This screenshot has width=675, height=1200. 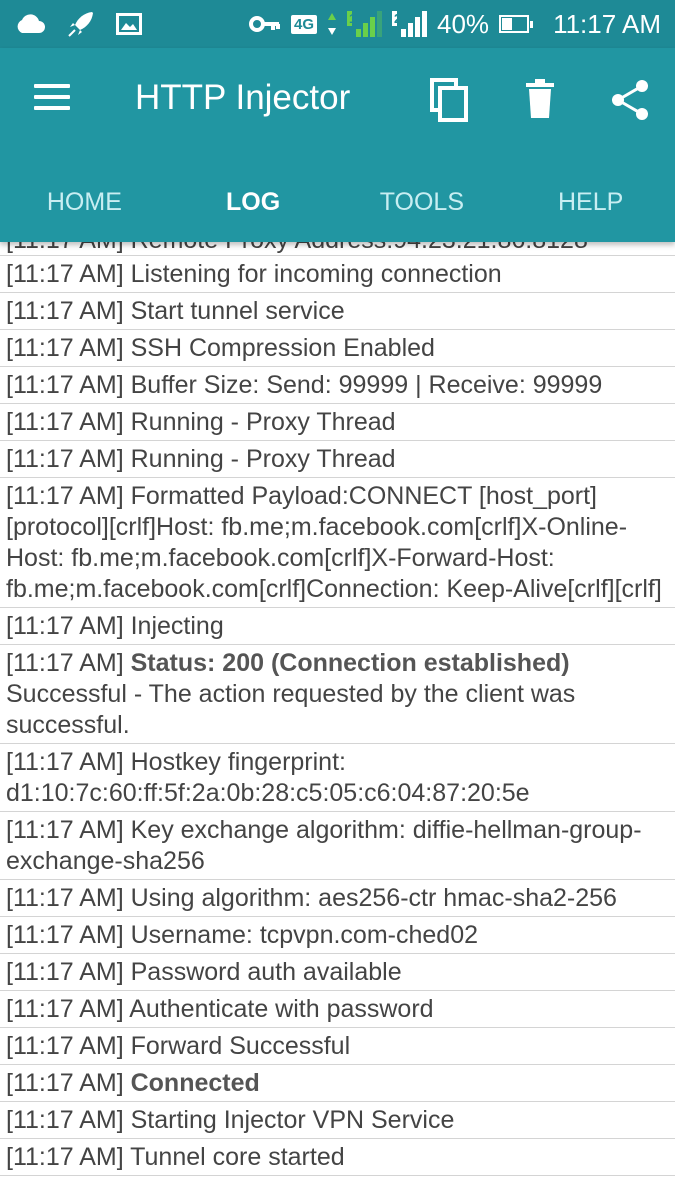 I want to click on system-icons: 4G 1 2 40% 11:17 AM, so click(x=455, y=24).